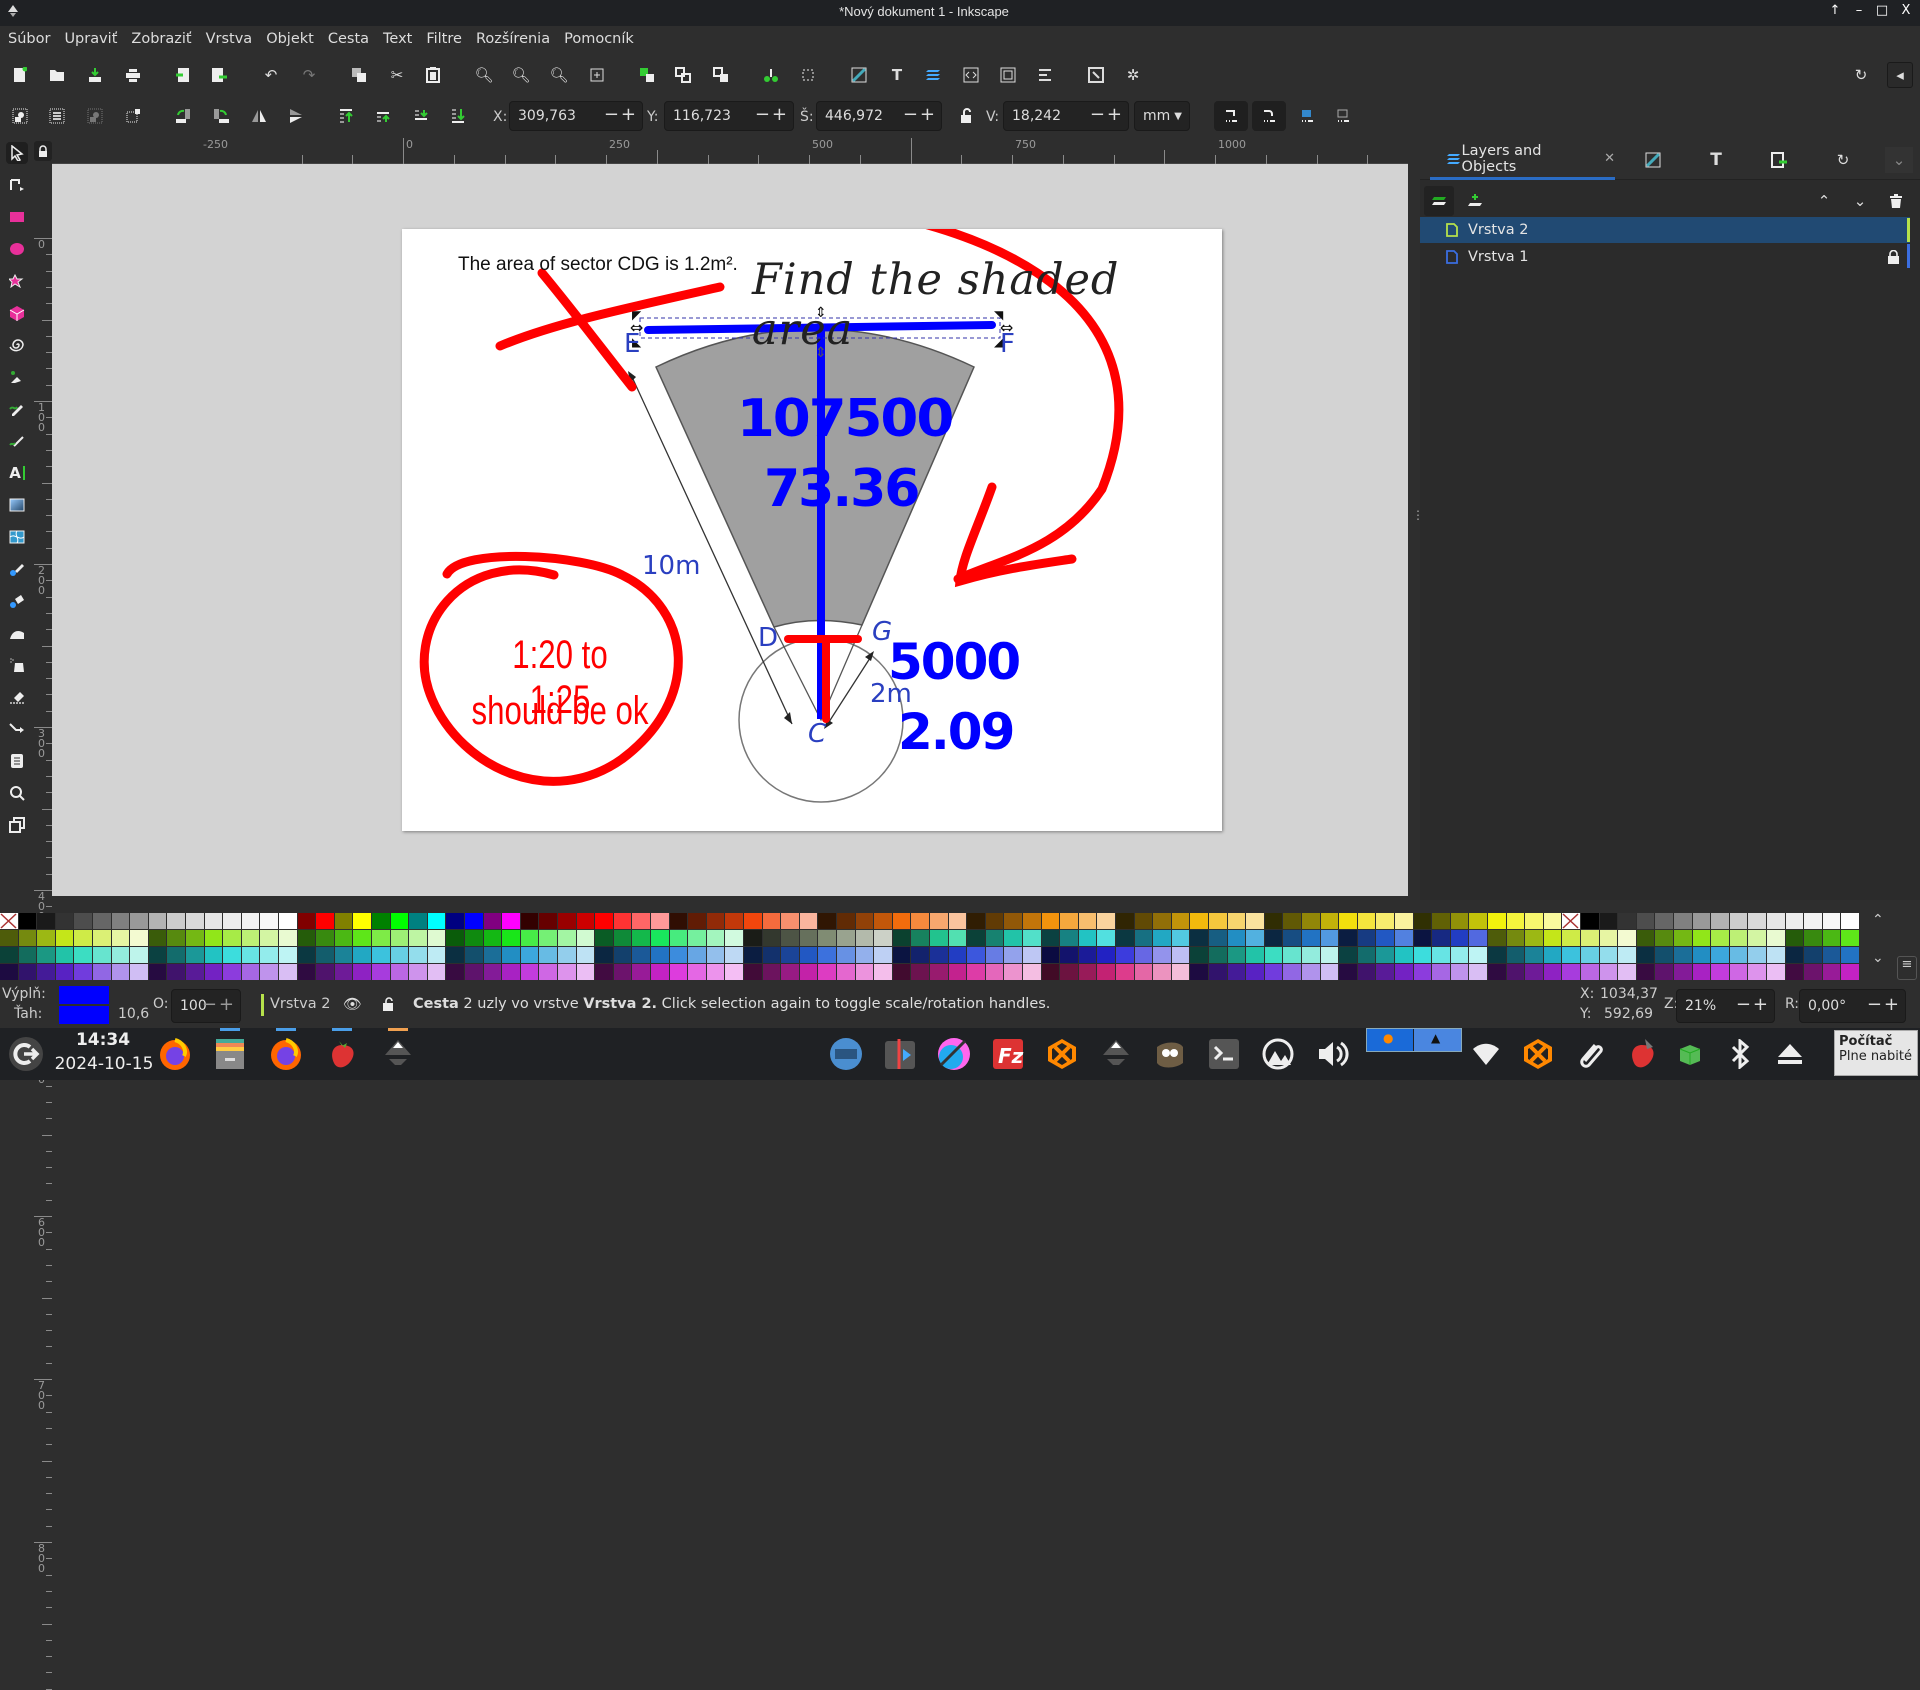 The height and width of the screenshot is (1690, 1920). I want to click on toggle-layers-only-icon, so click(1439, 201).